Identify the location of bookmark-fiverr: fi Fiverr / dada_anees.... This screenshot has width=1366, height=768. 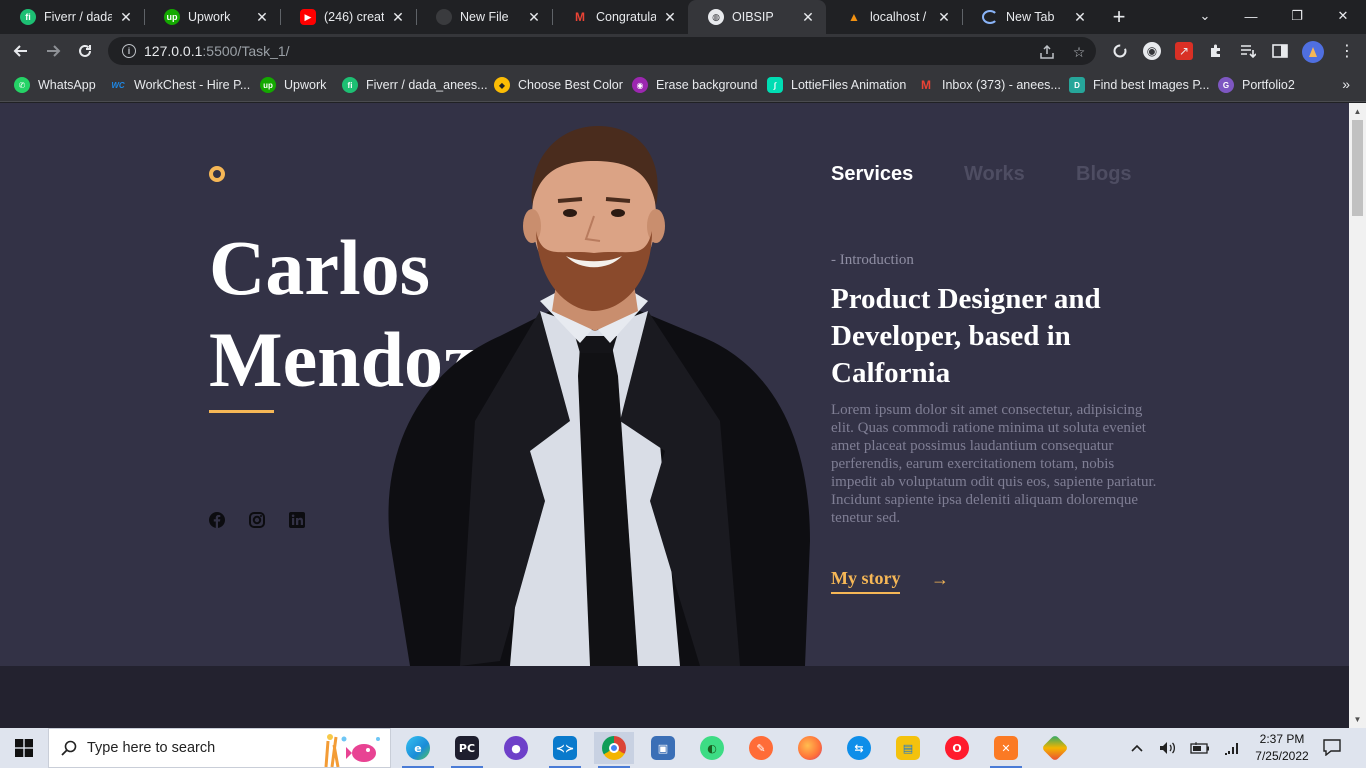
(415, 85).